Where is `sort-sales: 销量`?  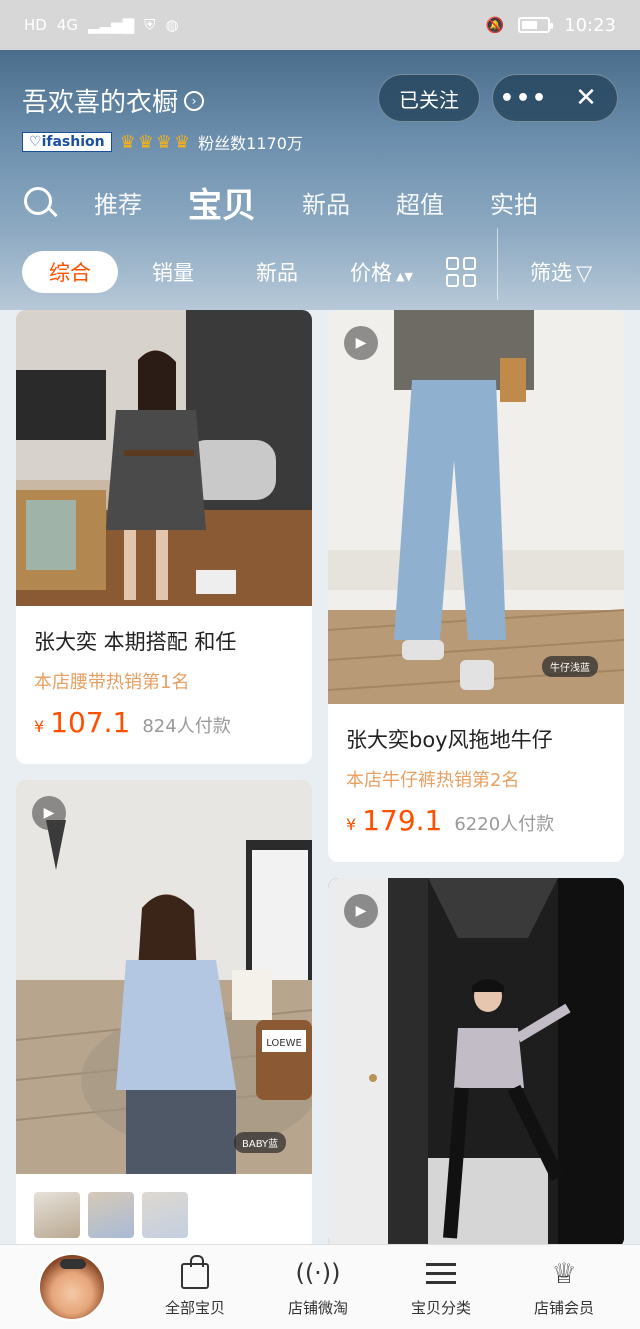
sort-sales: 销量 is located at coordinates (173, 272).